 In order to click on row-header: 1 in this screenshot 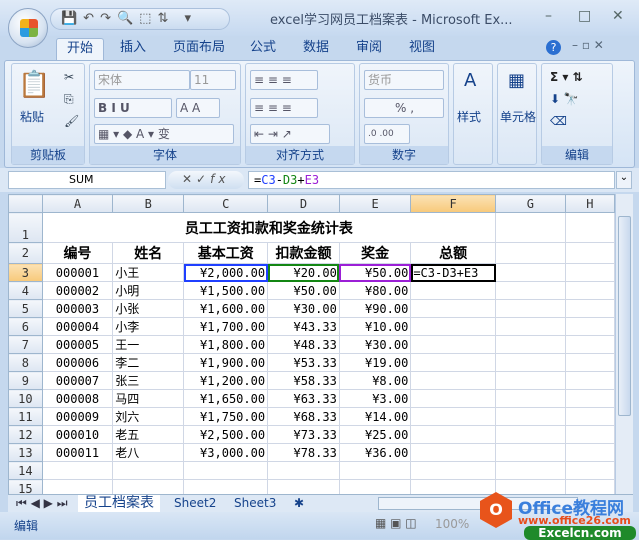, I will do `click(25, 227)`.